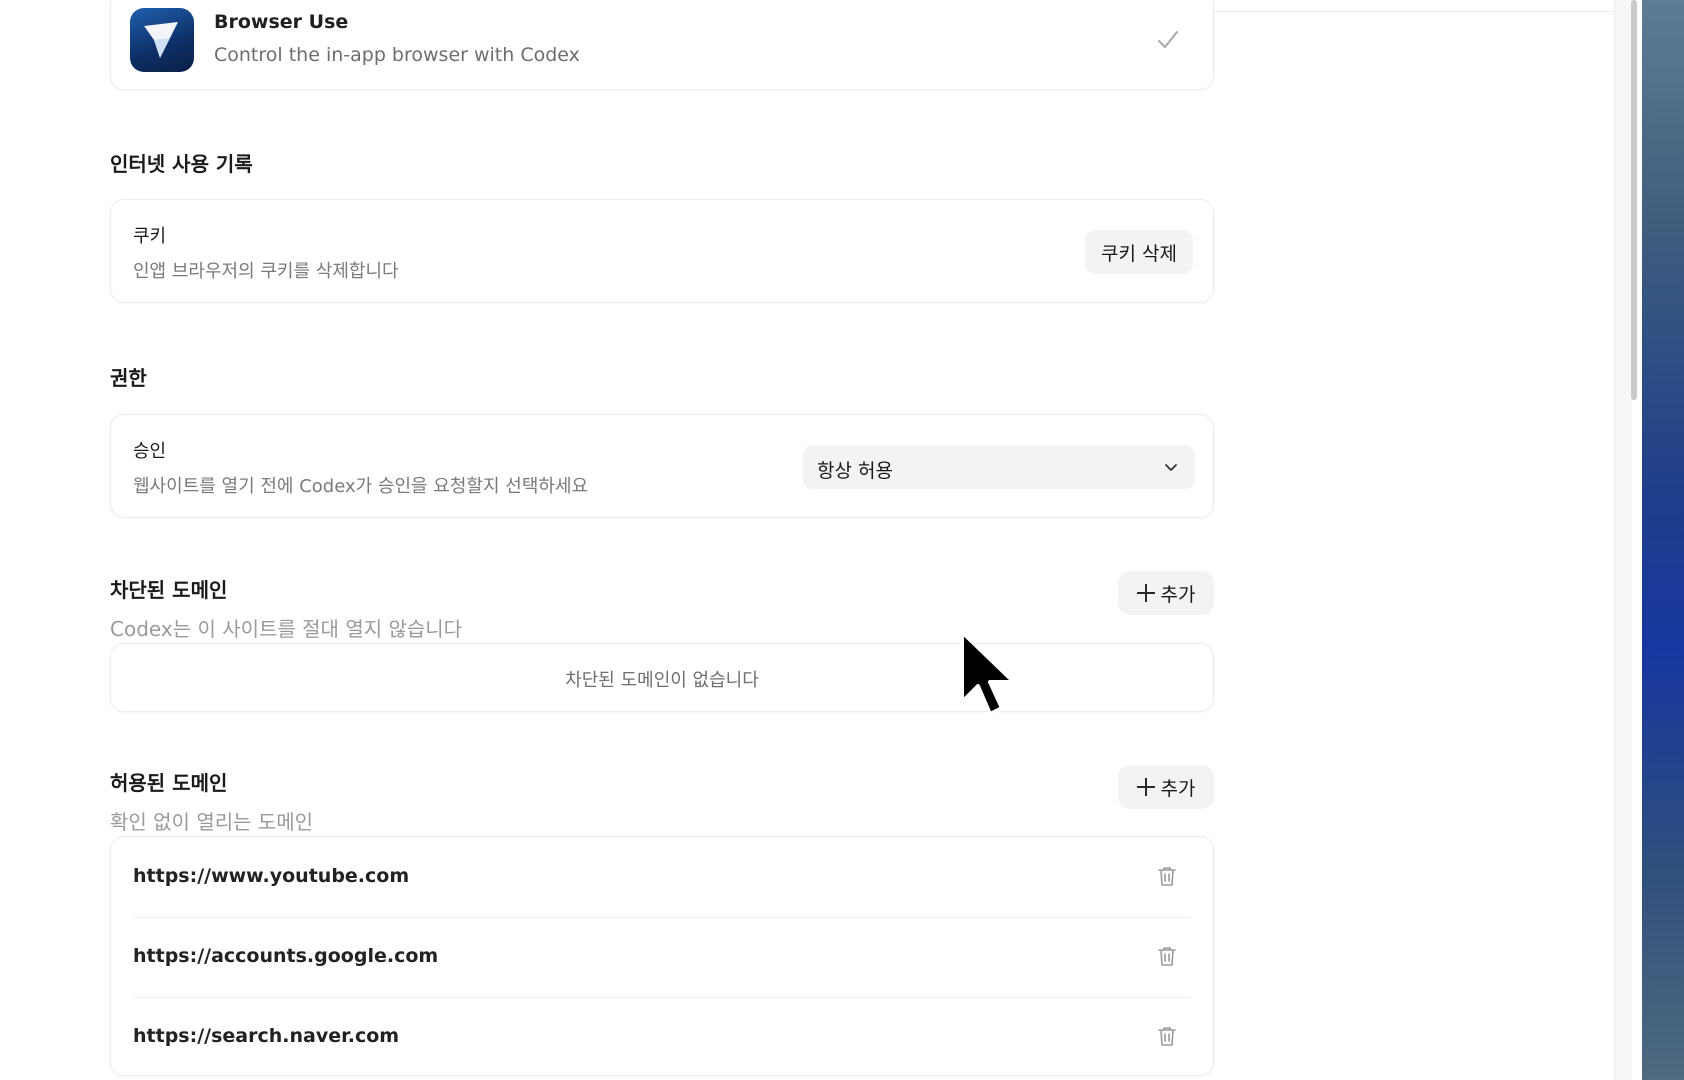 The height and width of the screenshot is (1080, 1684). What do you see at coordinates (1139, 252) in the screenshot?
I see `delete-cookies-button: 쿠키 삭제` at bounding box center [1139, 252].